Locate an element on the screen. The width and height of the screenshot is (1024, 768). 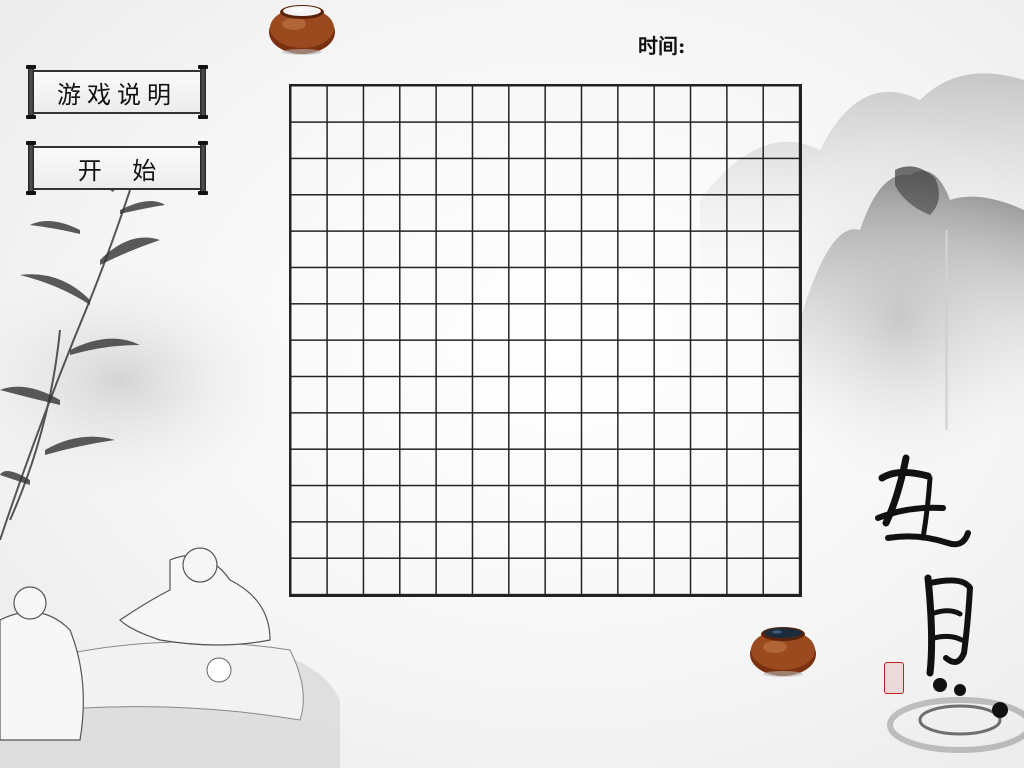
start-button: 开 始 is located at coordinates (117, 168).